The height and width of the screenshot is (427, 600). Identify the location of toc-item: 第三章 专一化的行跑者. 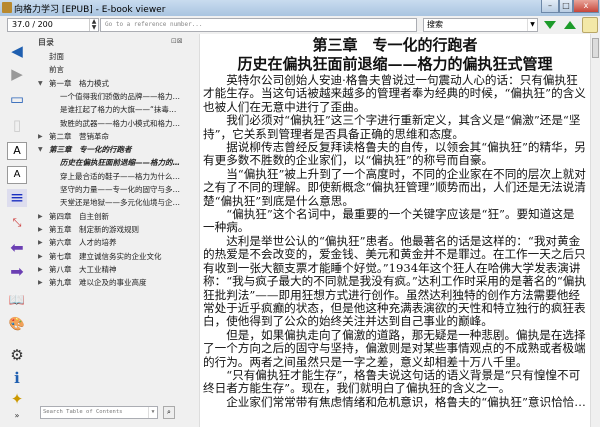
(90, 150).